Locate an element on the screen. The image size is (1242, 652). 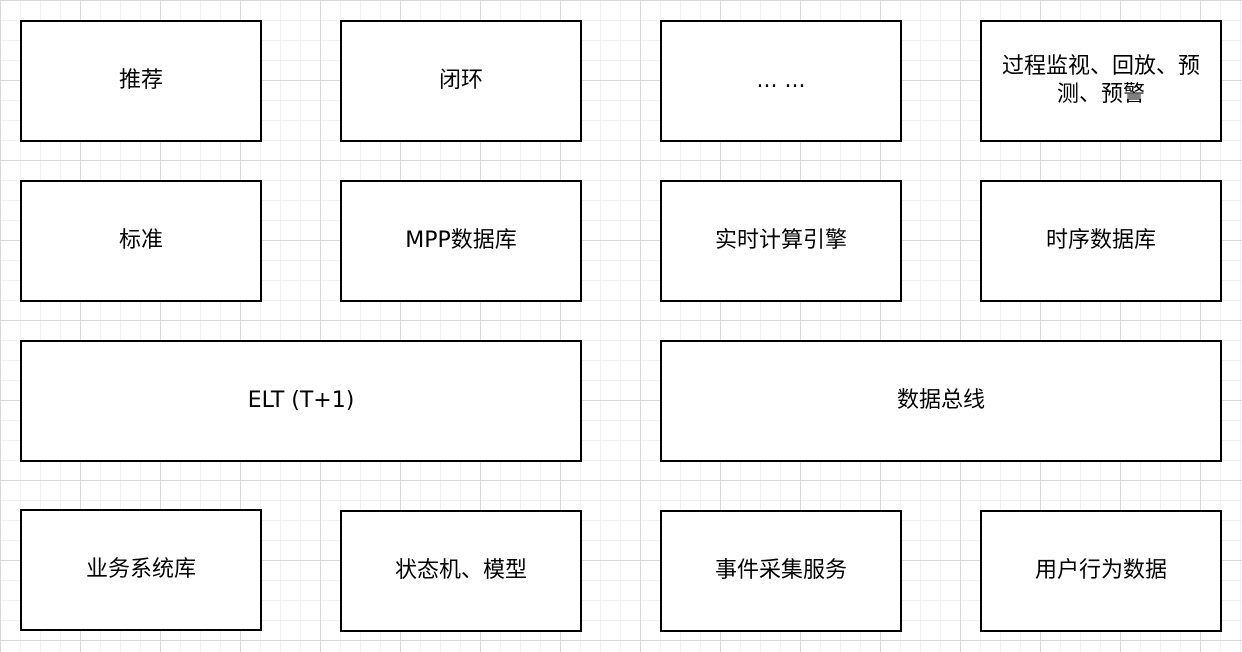
standard-box: 标准 is located at coordinates (141, 241).